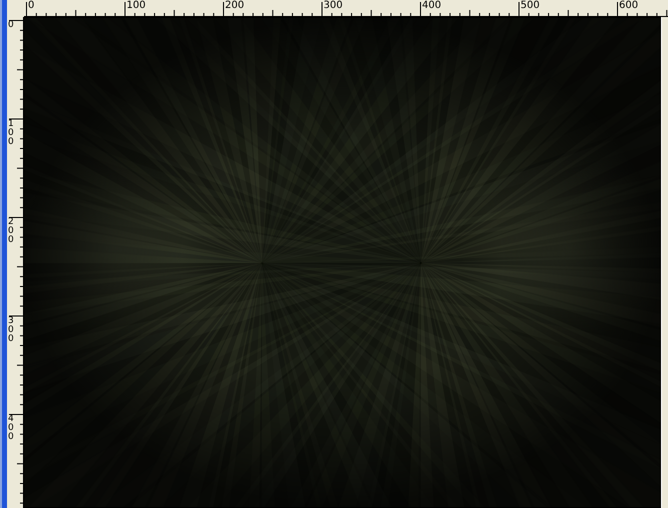  Describe the element at coordinates (136, 5) in the screenshot. I see `ruler-label: 100` at that location.